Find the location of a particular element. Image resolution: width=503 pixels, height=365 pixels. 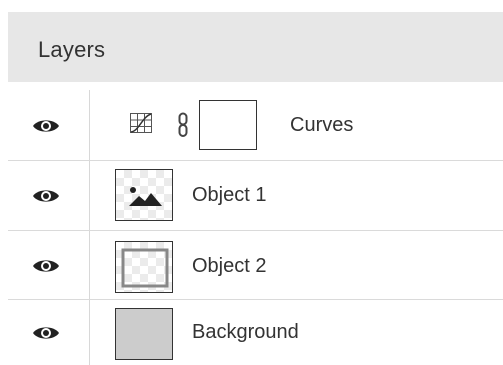

image-icon is located at coordinates (145, 196).